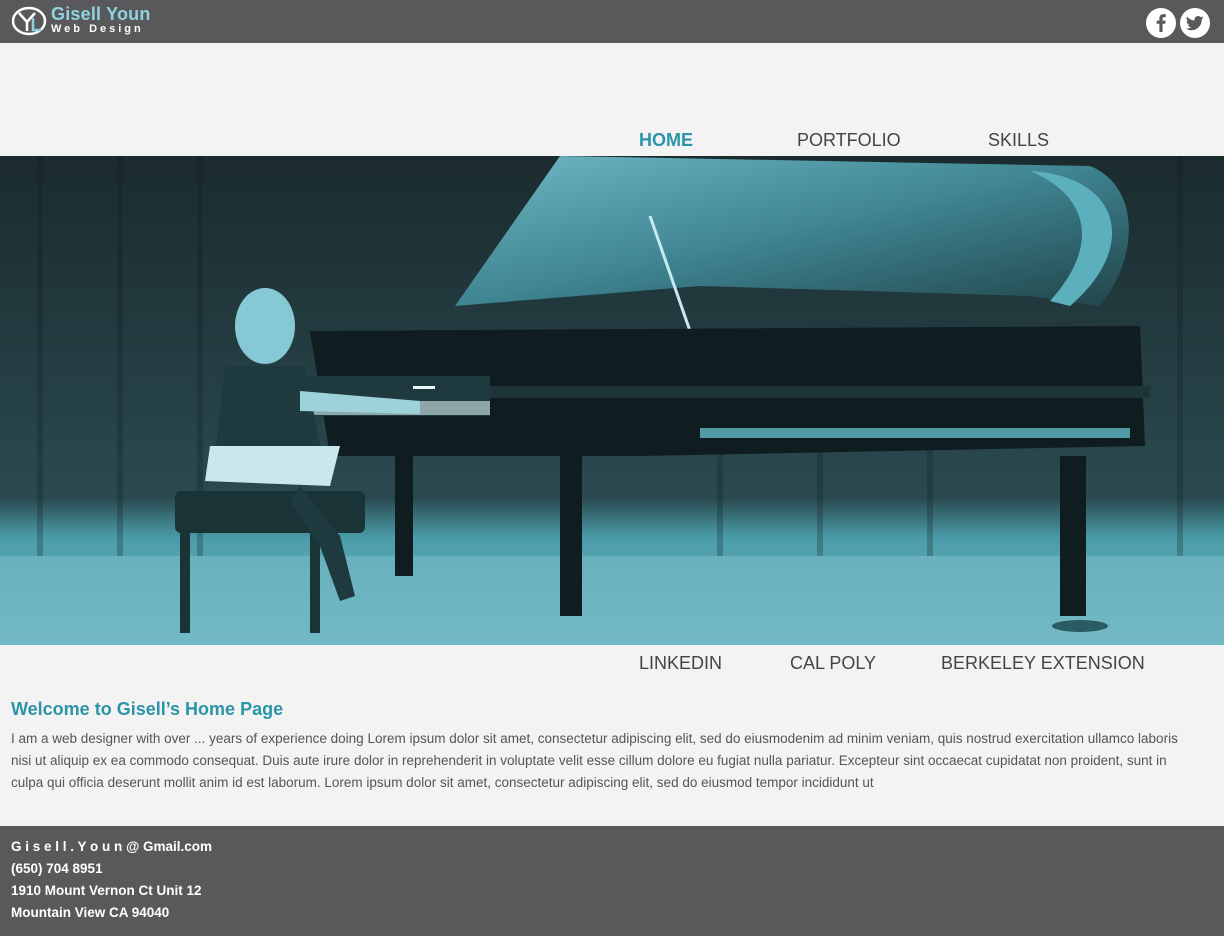 Image resolution: width=1224 pixels, height=936 pixels. I want to click on main-nav: HOME PORTFOLIO SKILLS, so click(612, 142).